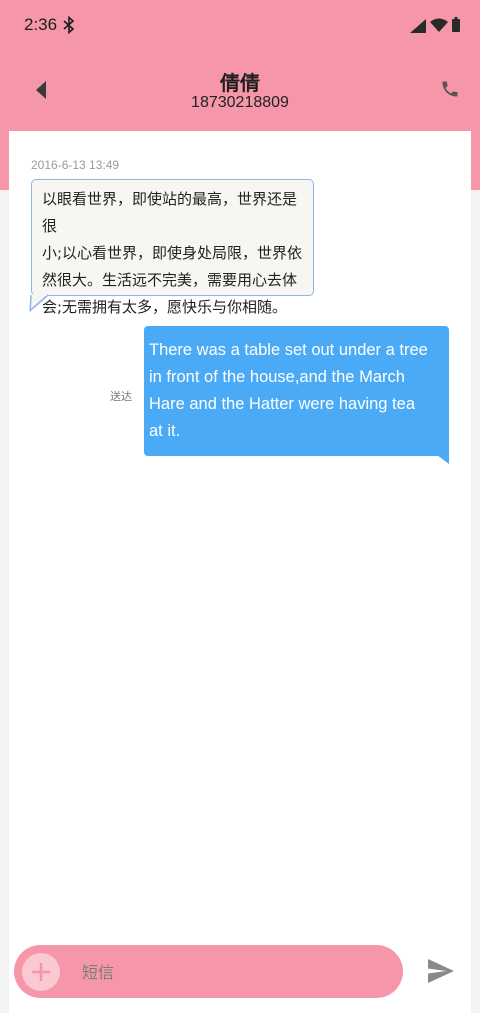 The width and height of the screenshot is (480, 1013). I want to click on status-bar: 2:36, so click(240, 26).